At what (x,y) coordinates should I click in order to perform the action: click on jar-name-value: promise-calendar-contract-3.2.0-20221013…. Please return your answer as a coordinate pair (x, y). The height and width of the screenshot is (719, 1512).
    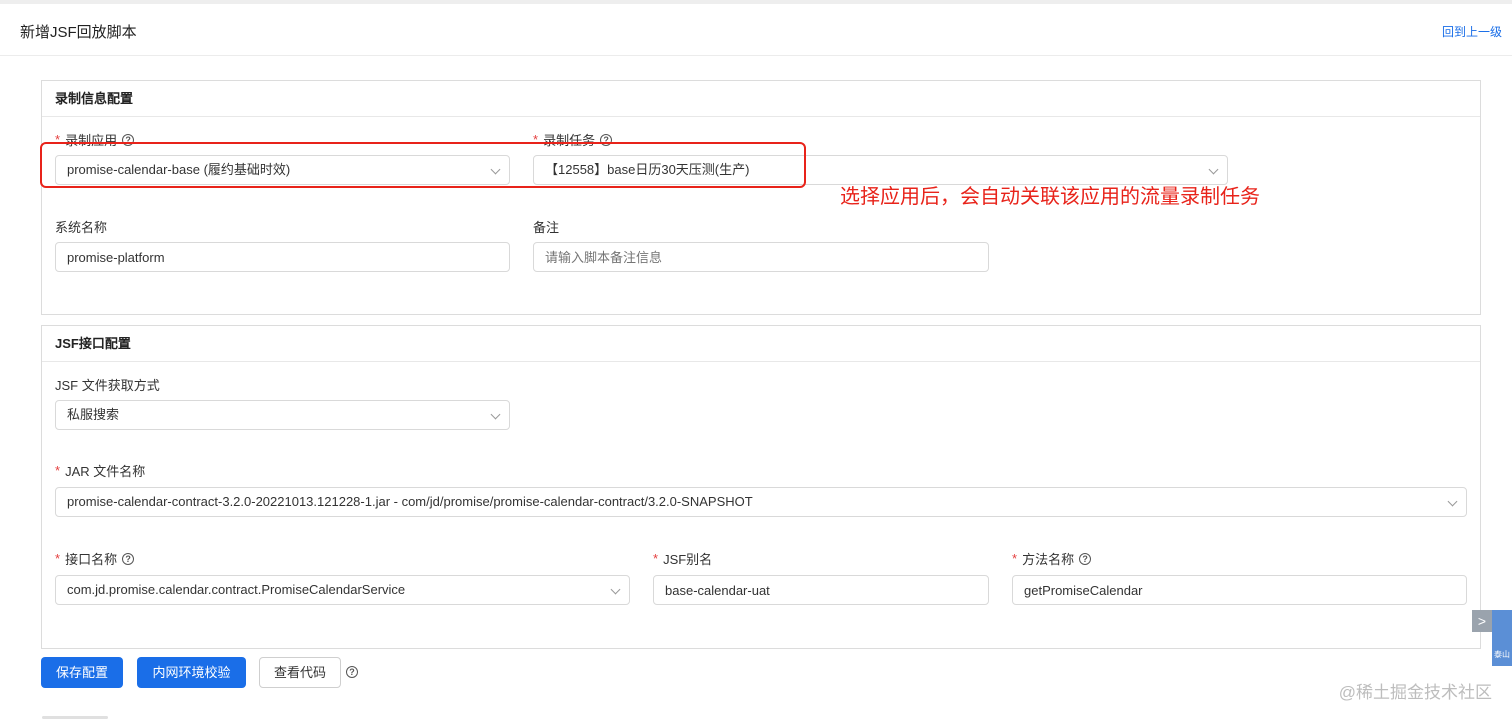
    Looking at the image, I should click on (410, 501).